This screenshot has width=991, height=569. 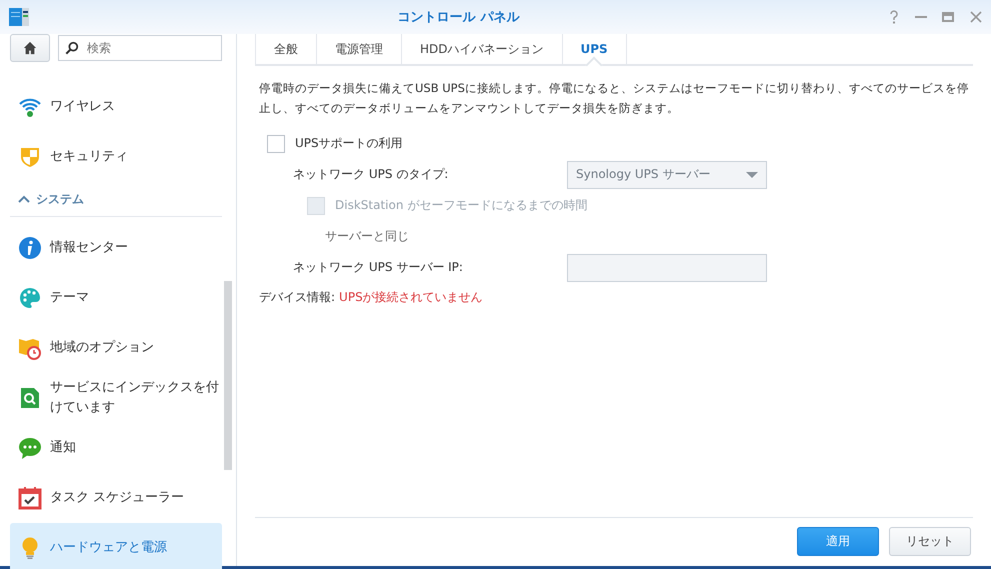 I want to click on app-icon, so click(x=19, y=17).